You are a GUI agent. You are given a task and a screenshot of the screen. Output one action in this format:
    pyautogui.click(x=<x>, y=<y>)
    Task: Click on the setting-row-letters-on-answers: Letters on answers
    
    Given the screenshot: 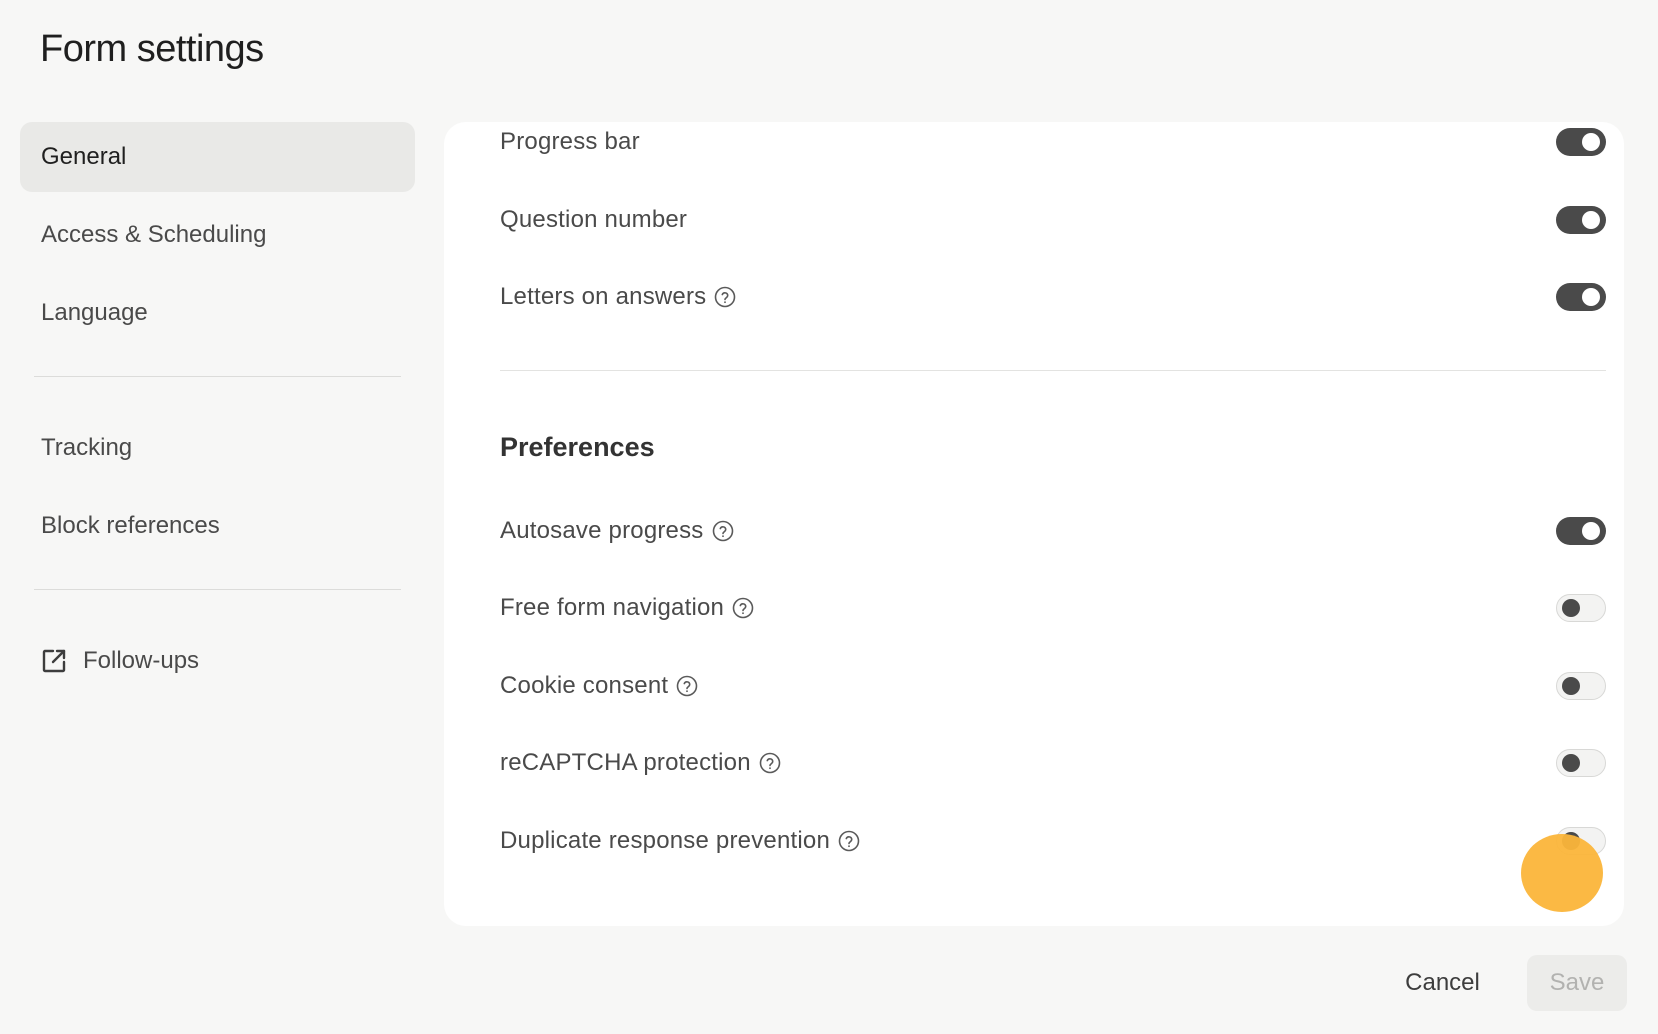 What is the action you would take?
    pyautogui.click(x=1053, y=297)
    